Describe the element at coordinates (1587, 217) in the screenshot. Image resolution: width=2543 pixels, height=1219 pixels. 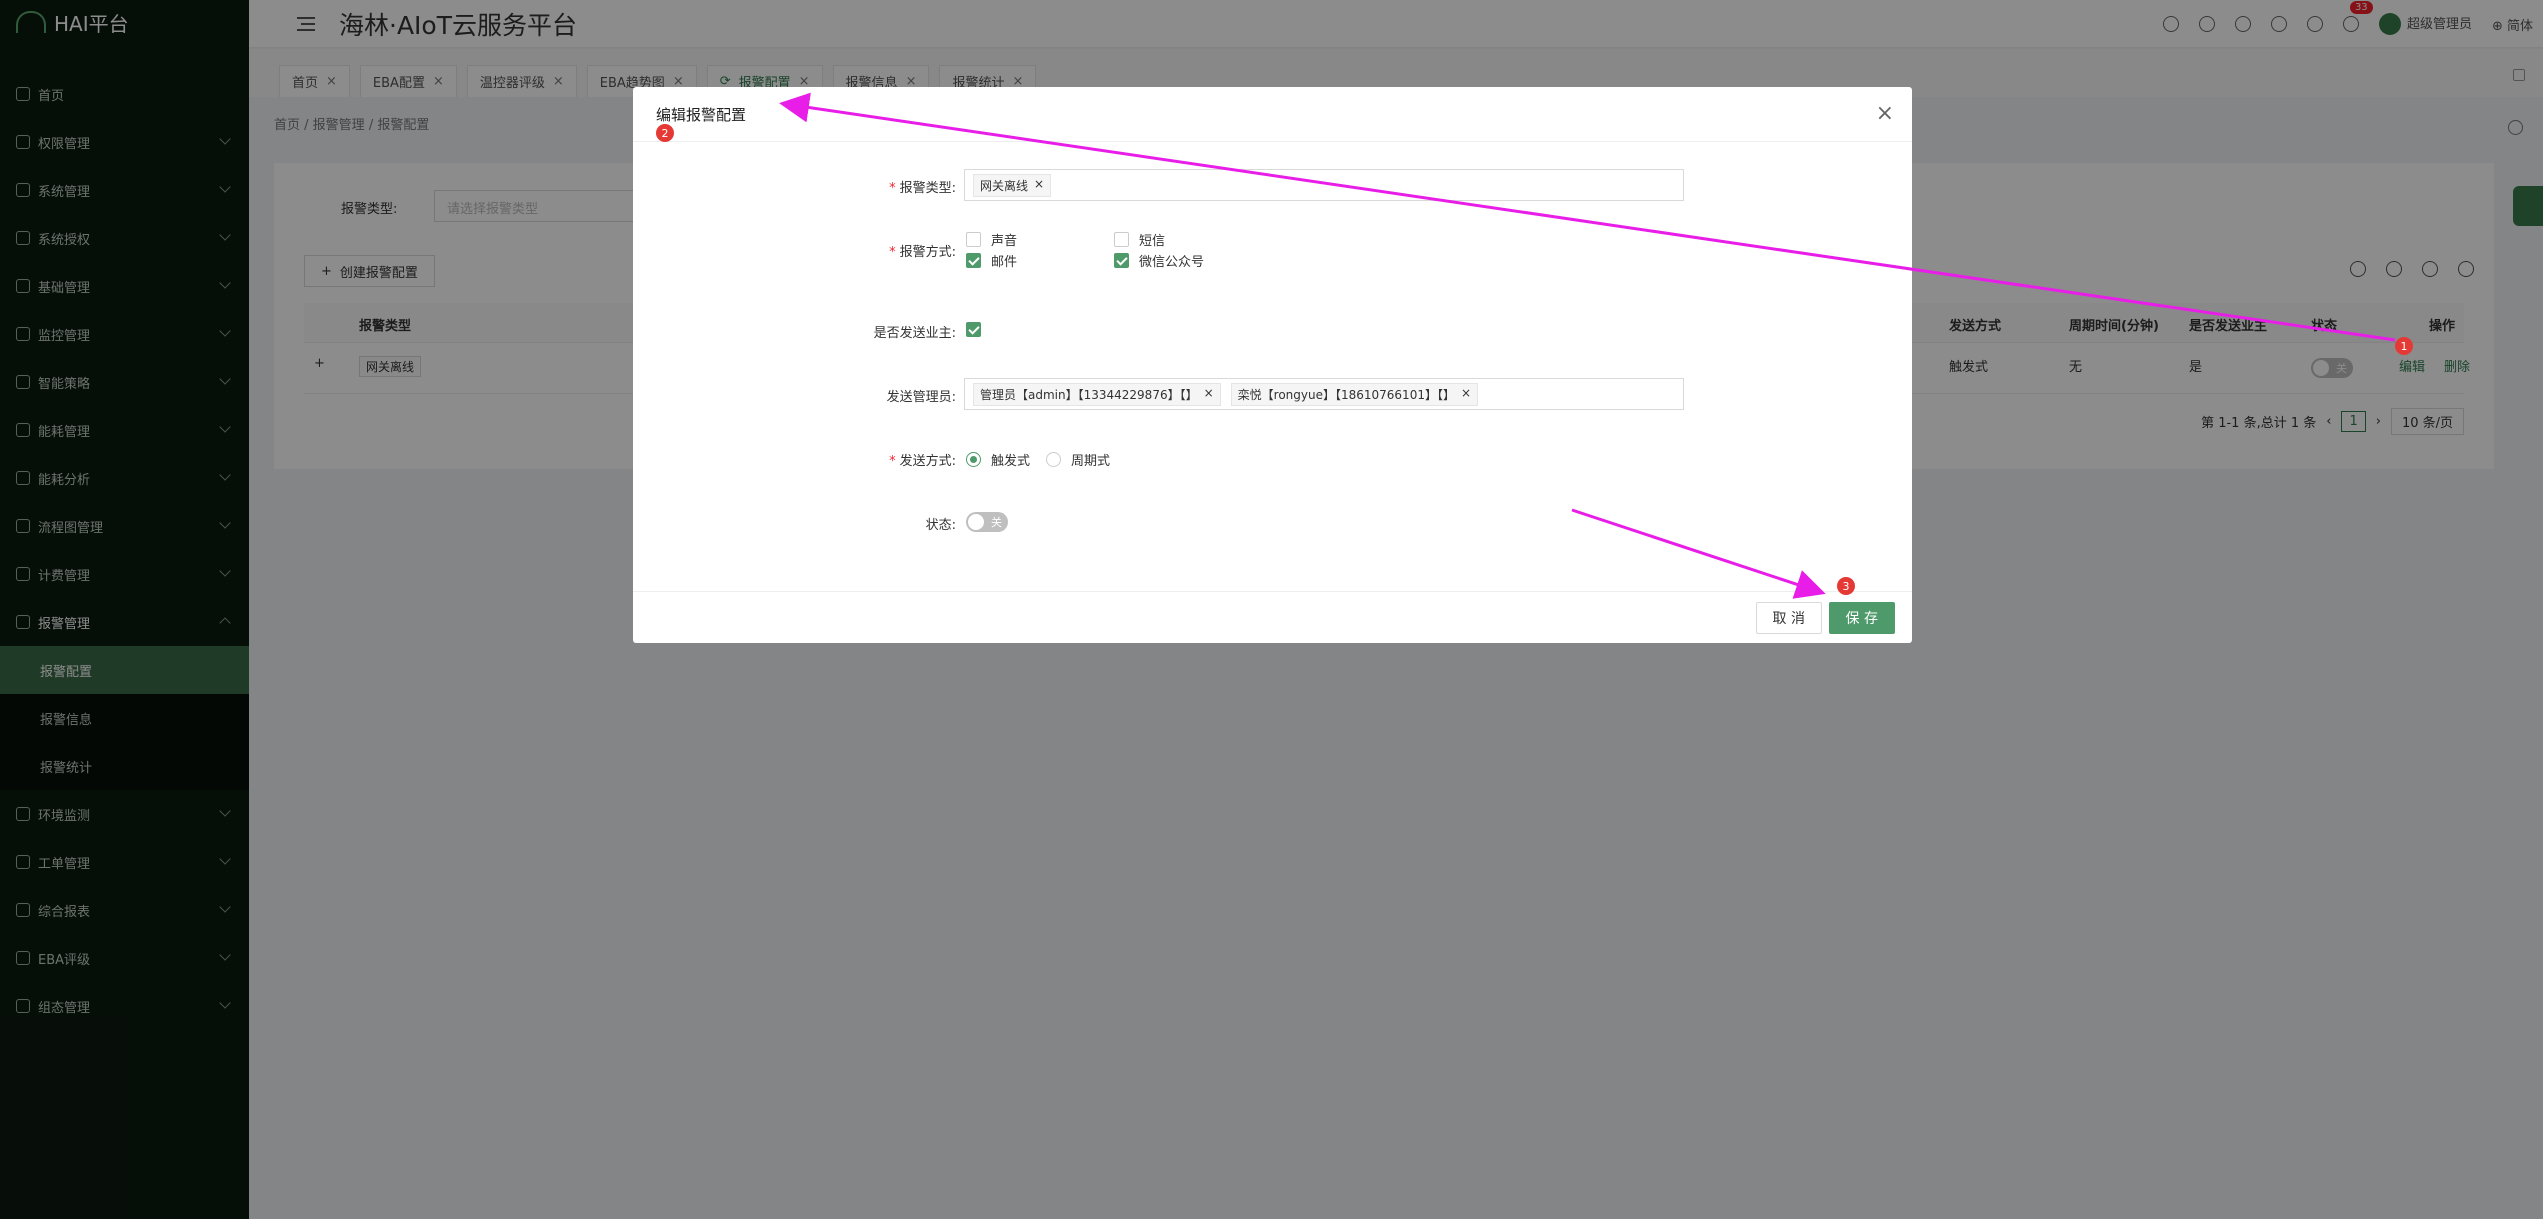
I see `arrow-to-title` at that location.